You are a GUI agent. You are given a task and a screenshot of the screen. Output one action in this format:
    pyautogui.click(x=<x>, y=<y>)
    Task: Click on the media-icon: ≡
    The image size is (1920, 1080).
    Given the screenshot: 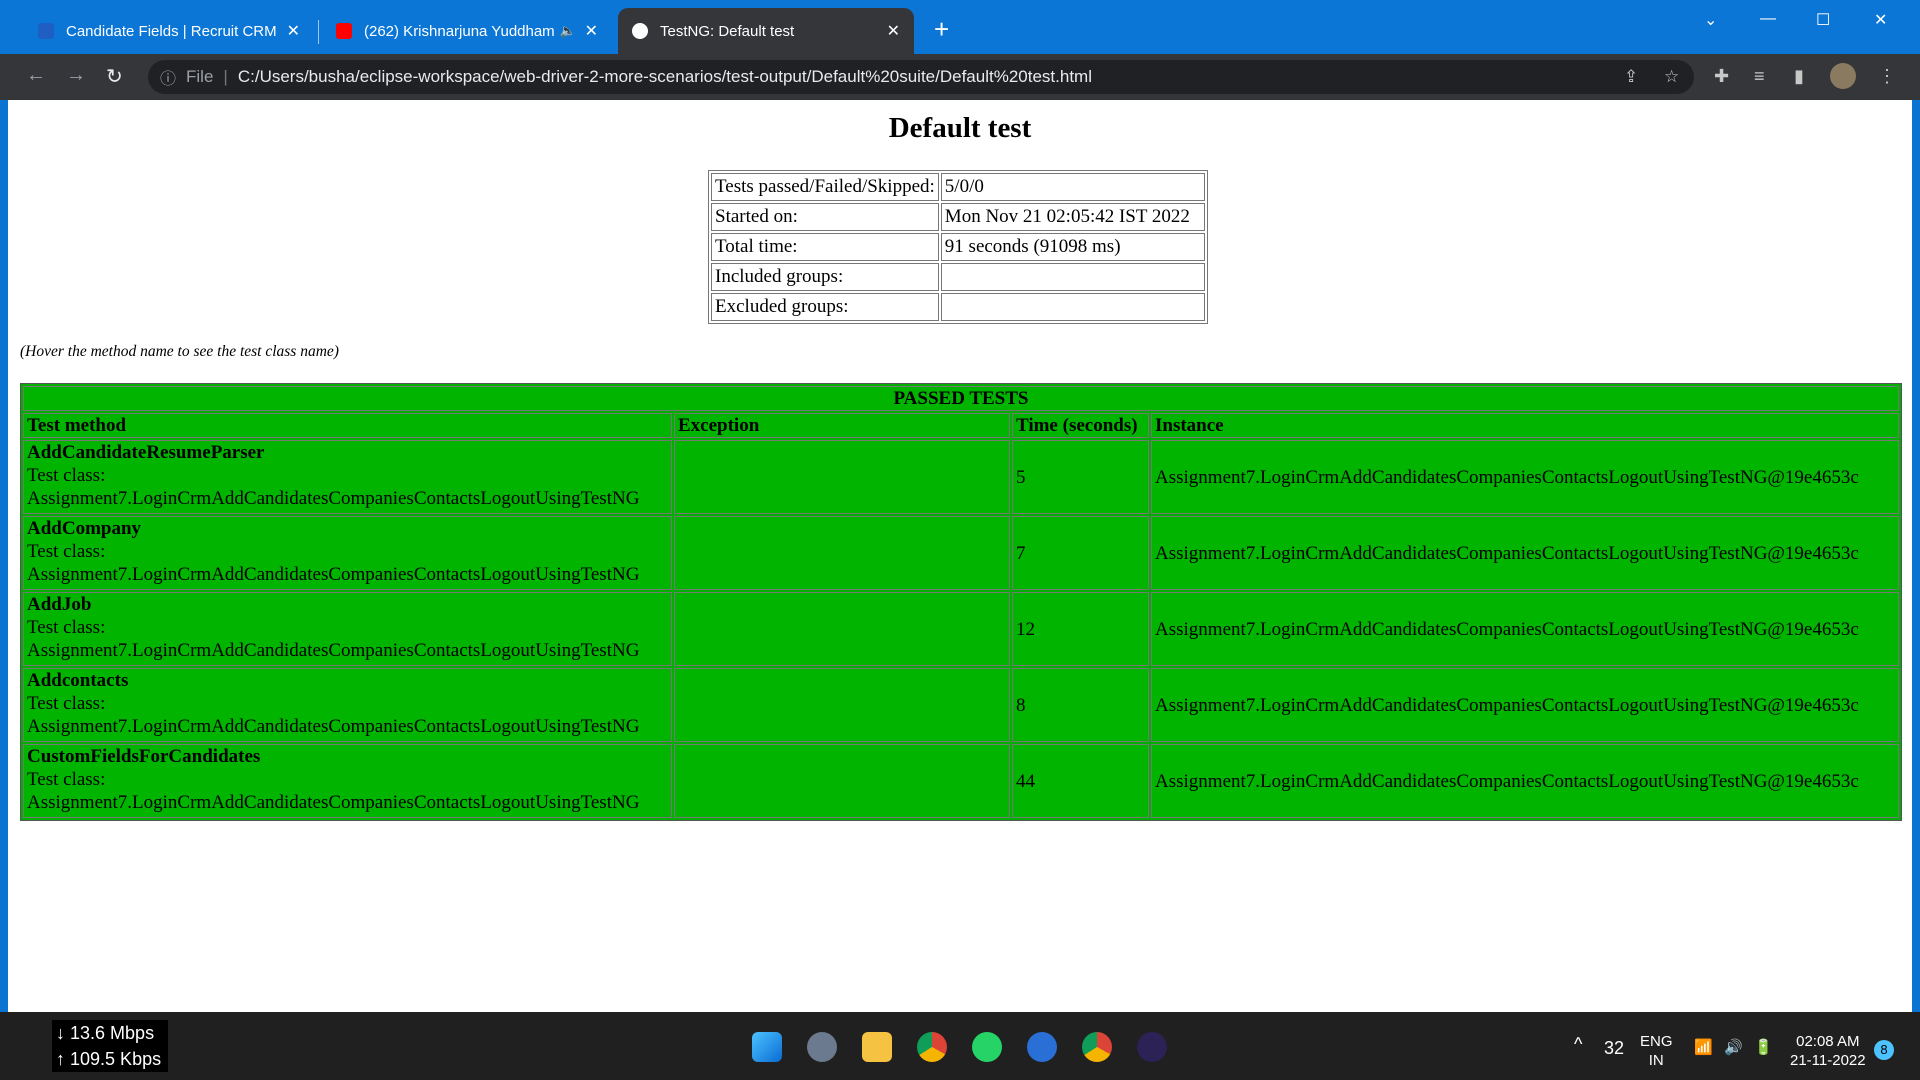 What is the action you would take?
    pyautogui.click(x=1759, y=76)
    